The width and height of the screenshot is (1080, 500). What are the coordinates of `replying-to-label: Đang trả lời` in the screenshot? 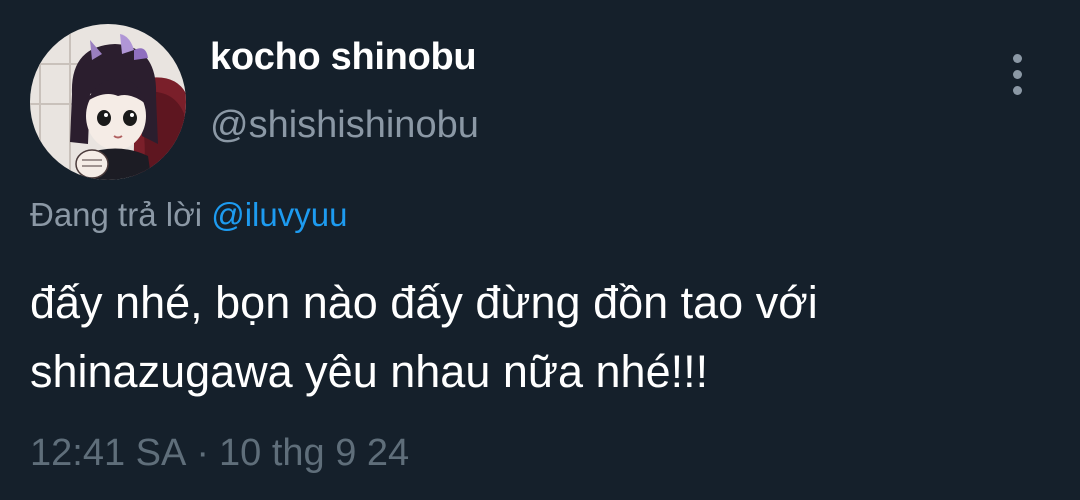 It's located at (116, 214).